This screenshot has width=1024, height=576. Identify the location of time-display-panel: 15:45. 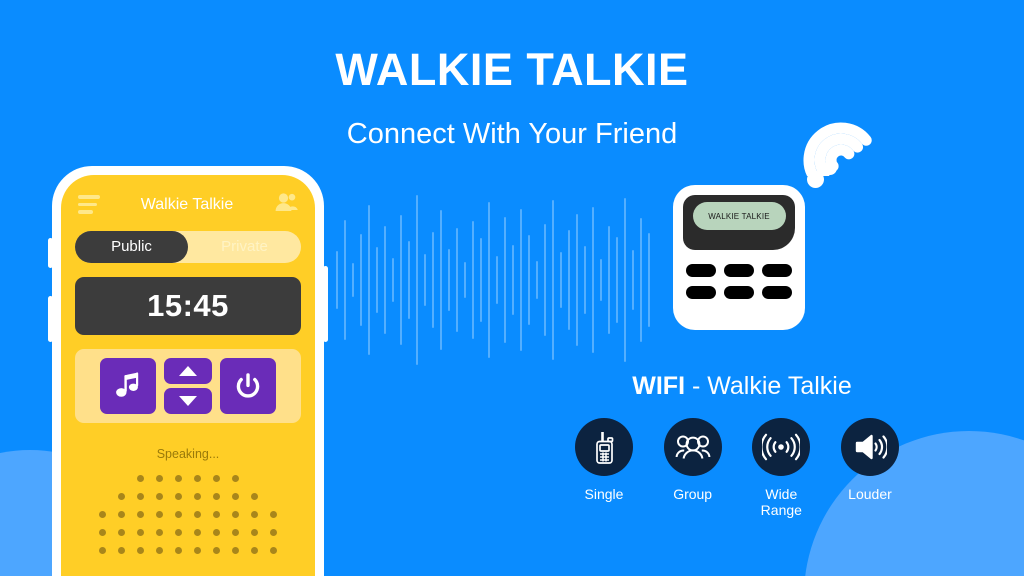
(188, 306).